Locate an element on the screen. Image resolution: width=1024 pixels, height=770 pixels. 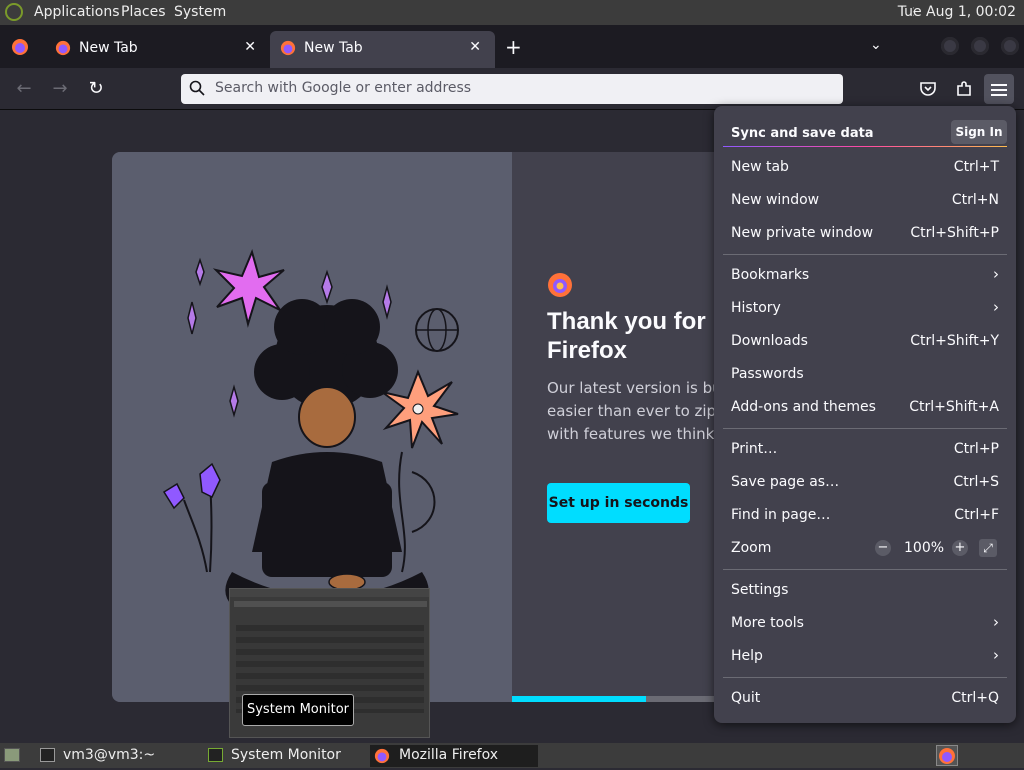
sync-gradient-divider is located at coordinates (865, 146).